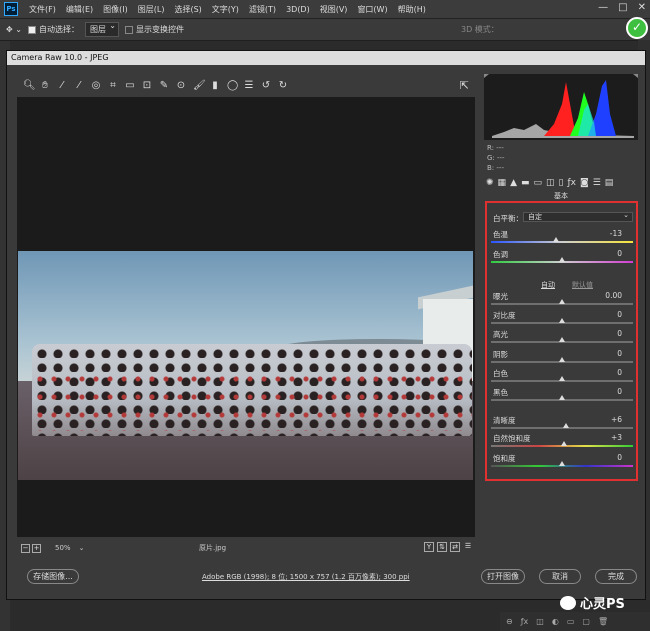 The width and height of the screenshot is (650, 631). I want to click on tab-lens-icon: ◫, so click(550, 183).